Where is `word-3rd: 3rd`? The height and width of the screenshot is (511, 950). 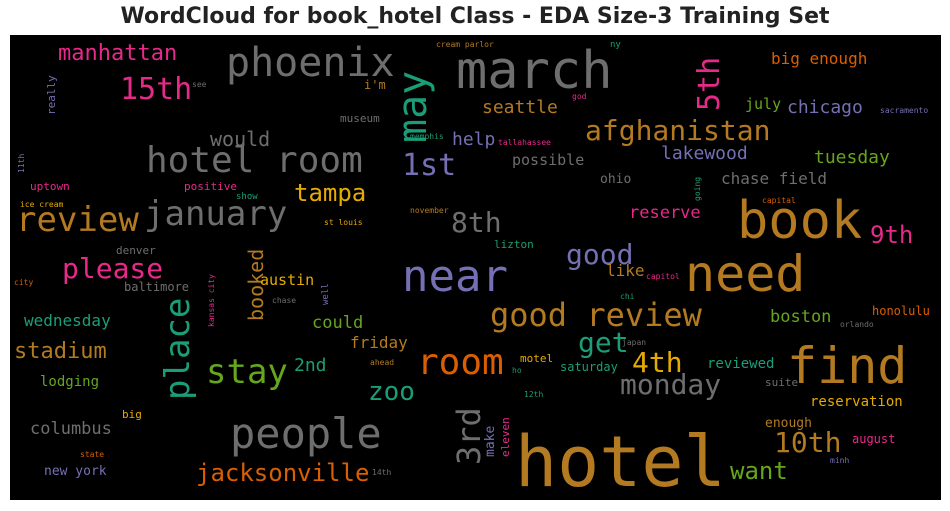 word-3rd: 3rd is located at coordinates (469, 436).